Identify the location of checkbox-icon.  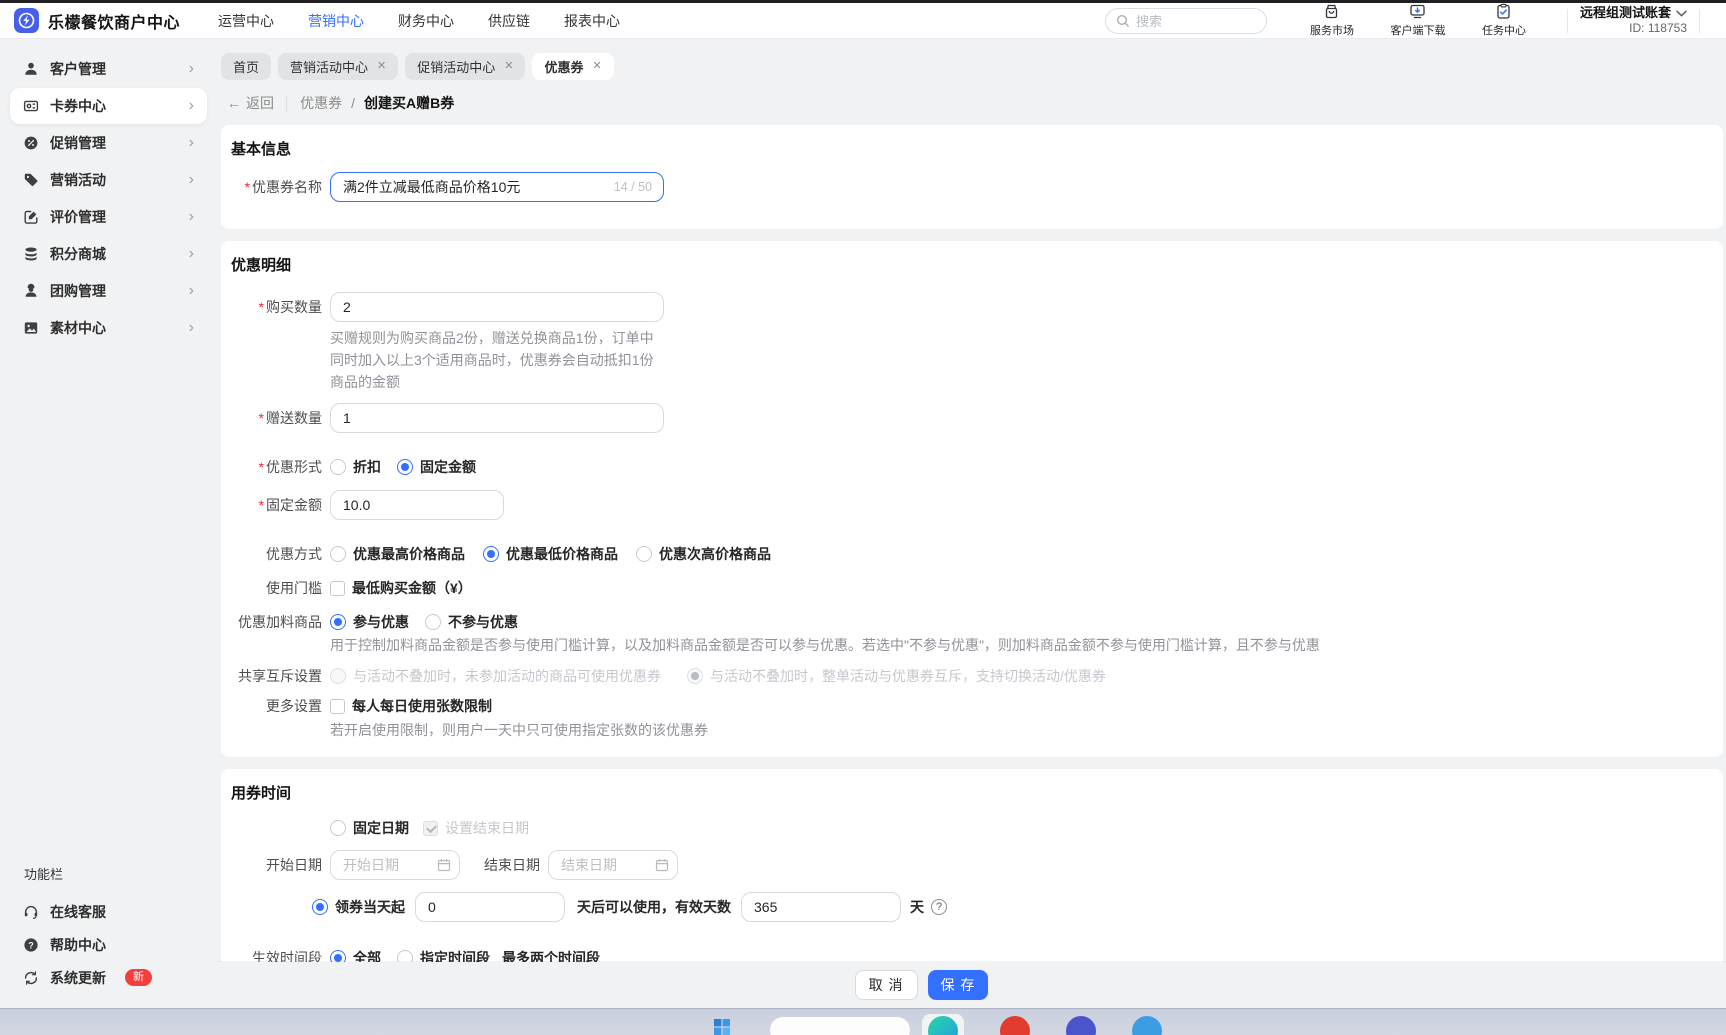
(337, 588).